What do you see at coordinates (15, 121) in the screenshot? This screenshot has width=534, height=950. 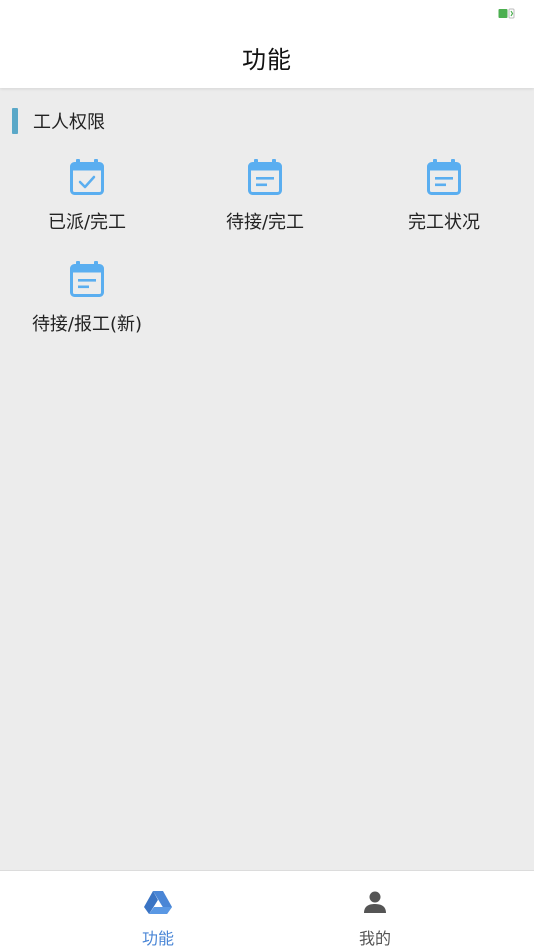 I see `section-accent-bar` at bounding box center [15, 121].